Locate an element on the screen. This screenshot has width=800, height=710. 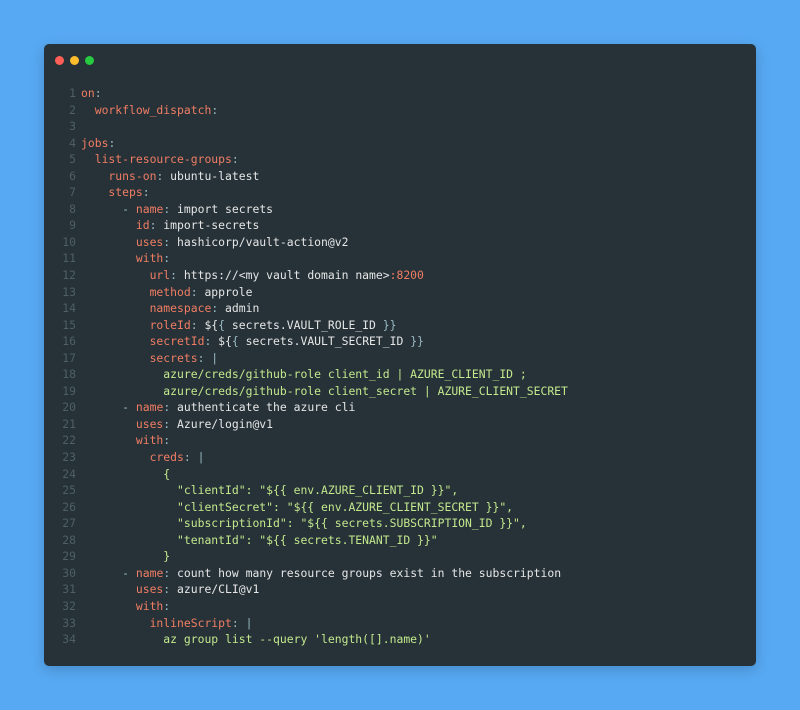
code-line: 3 is located at coordinates (314, 126).